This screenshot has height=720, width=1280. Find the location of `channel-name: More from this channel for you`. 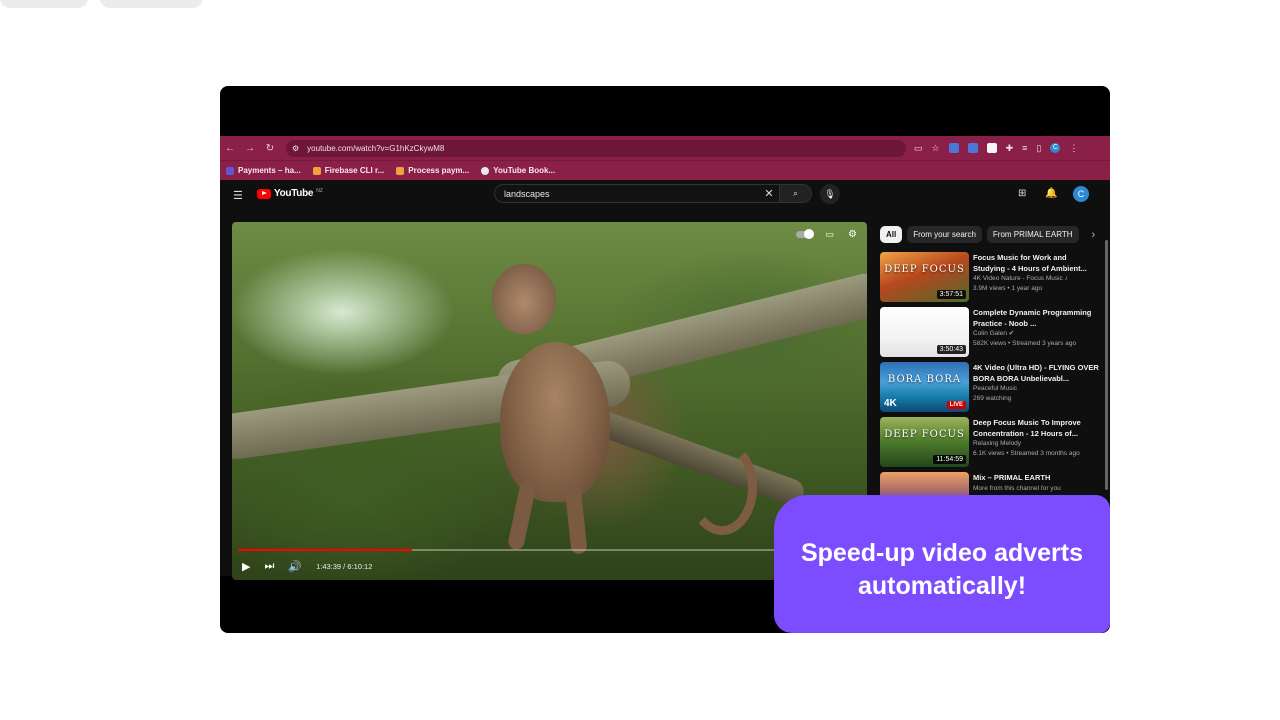

channel-name: More from this channel for you is located at coordinates (1036, 489).